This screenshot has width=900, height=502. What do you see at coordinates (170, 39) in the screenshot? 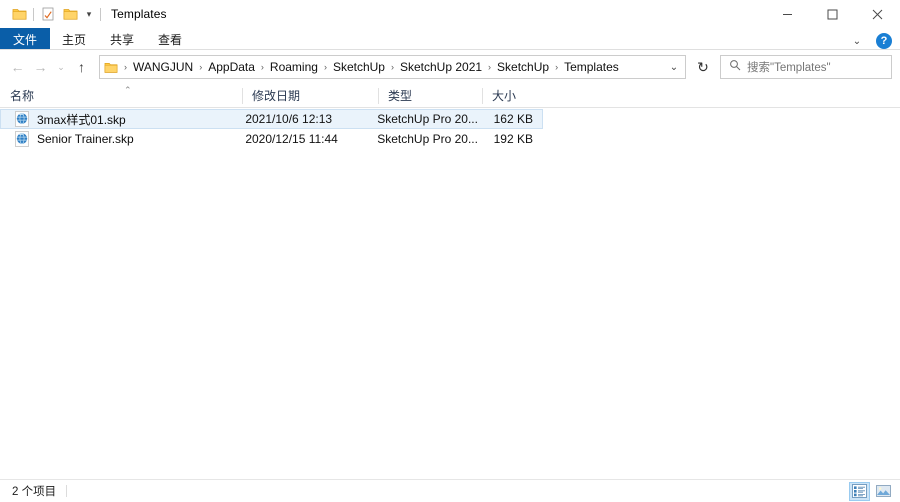
I see `tab-view: 查看` at bounding box center [170, 39].